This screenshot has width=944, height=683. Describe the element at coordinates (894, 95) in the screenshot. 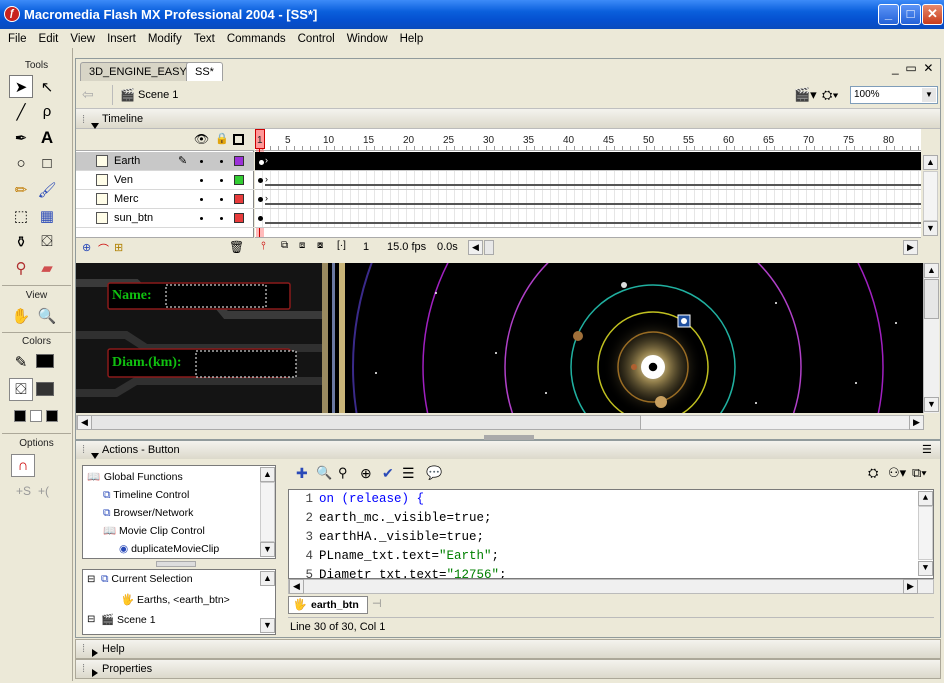

I see `zoom-combo: 100% ▼` at that location.